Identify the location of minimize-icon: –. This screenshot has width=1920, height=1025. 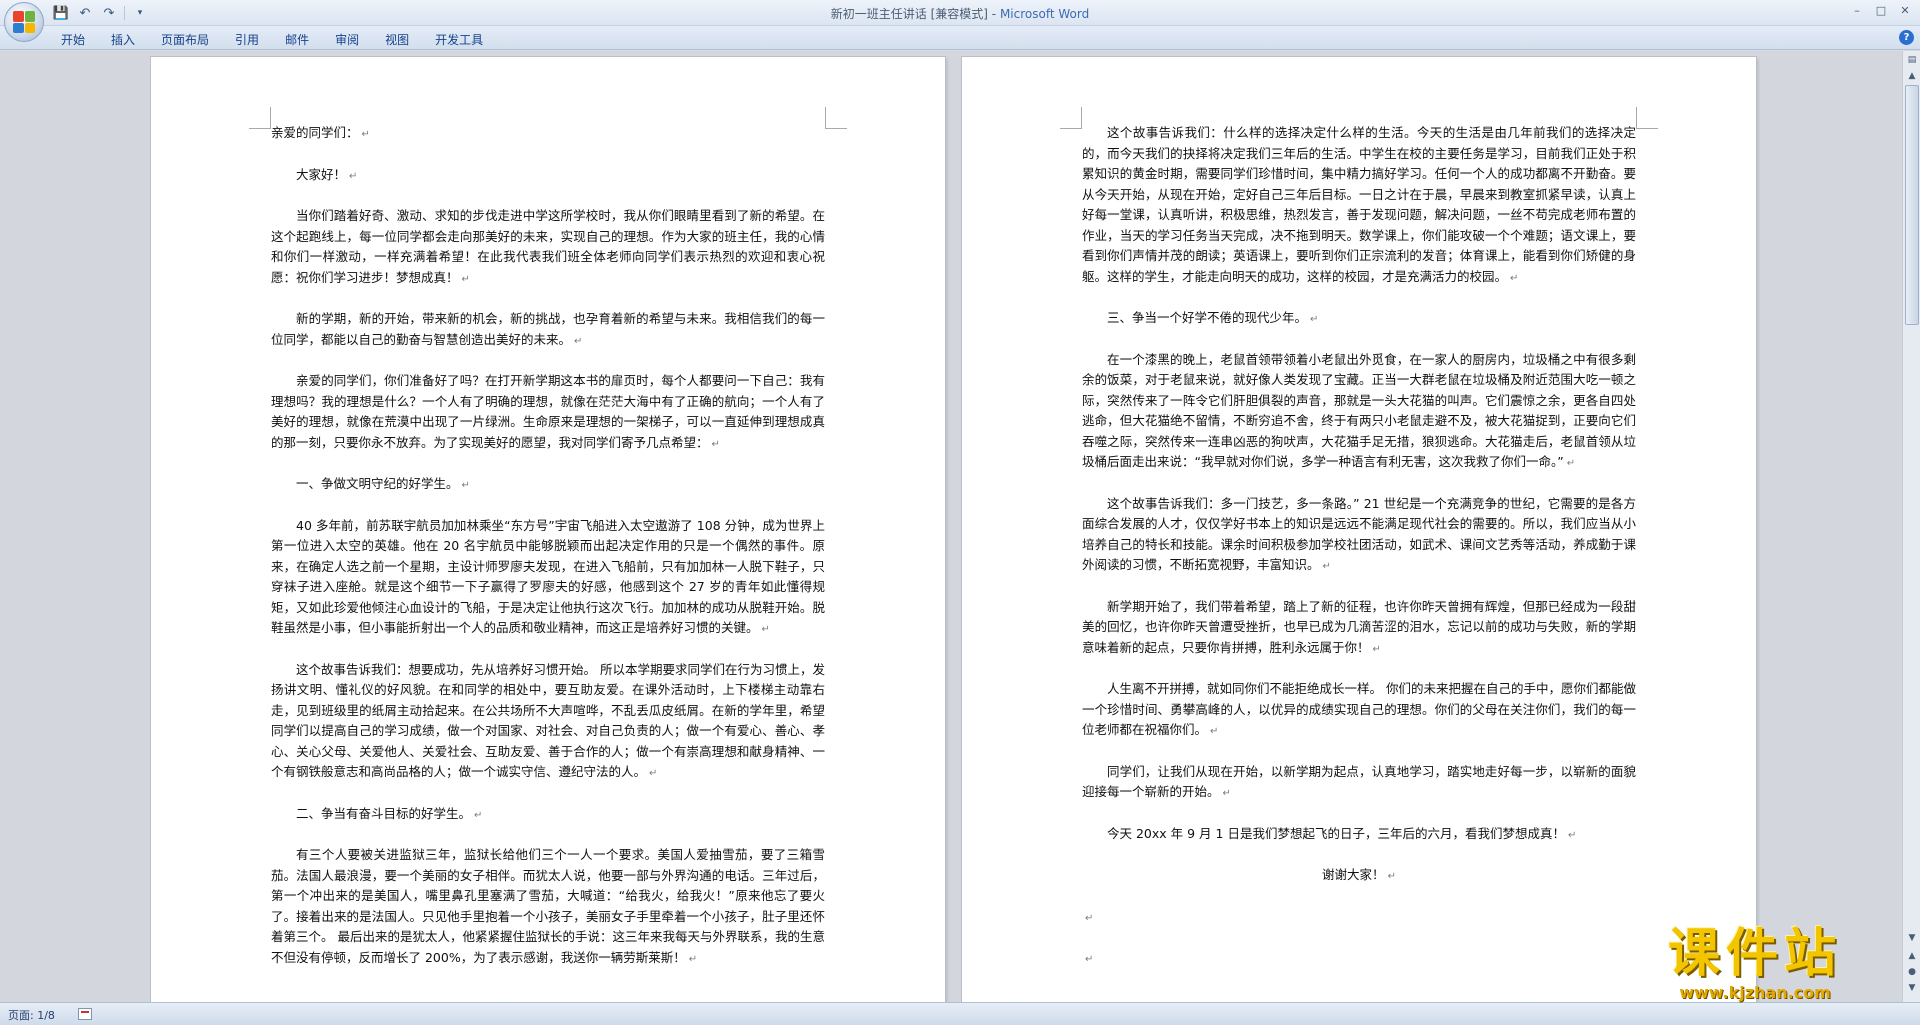
(1857, 11).